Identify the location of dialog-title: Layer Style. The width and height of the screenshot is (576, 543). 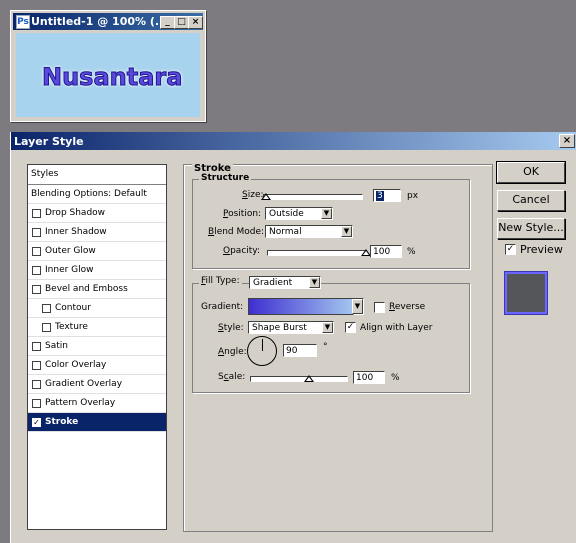
(49, 141).